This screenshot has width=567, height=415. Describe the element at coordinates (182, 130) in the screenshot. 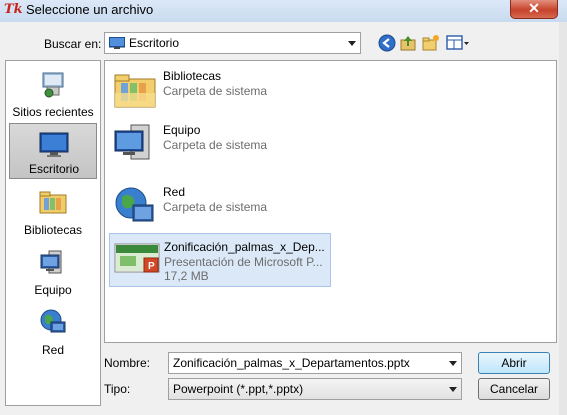

I see `file-name: Equipo` at that location.